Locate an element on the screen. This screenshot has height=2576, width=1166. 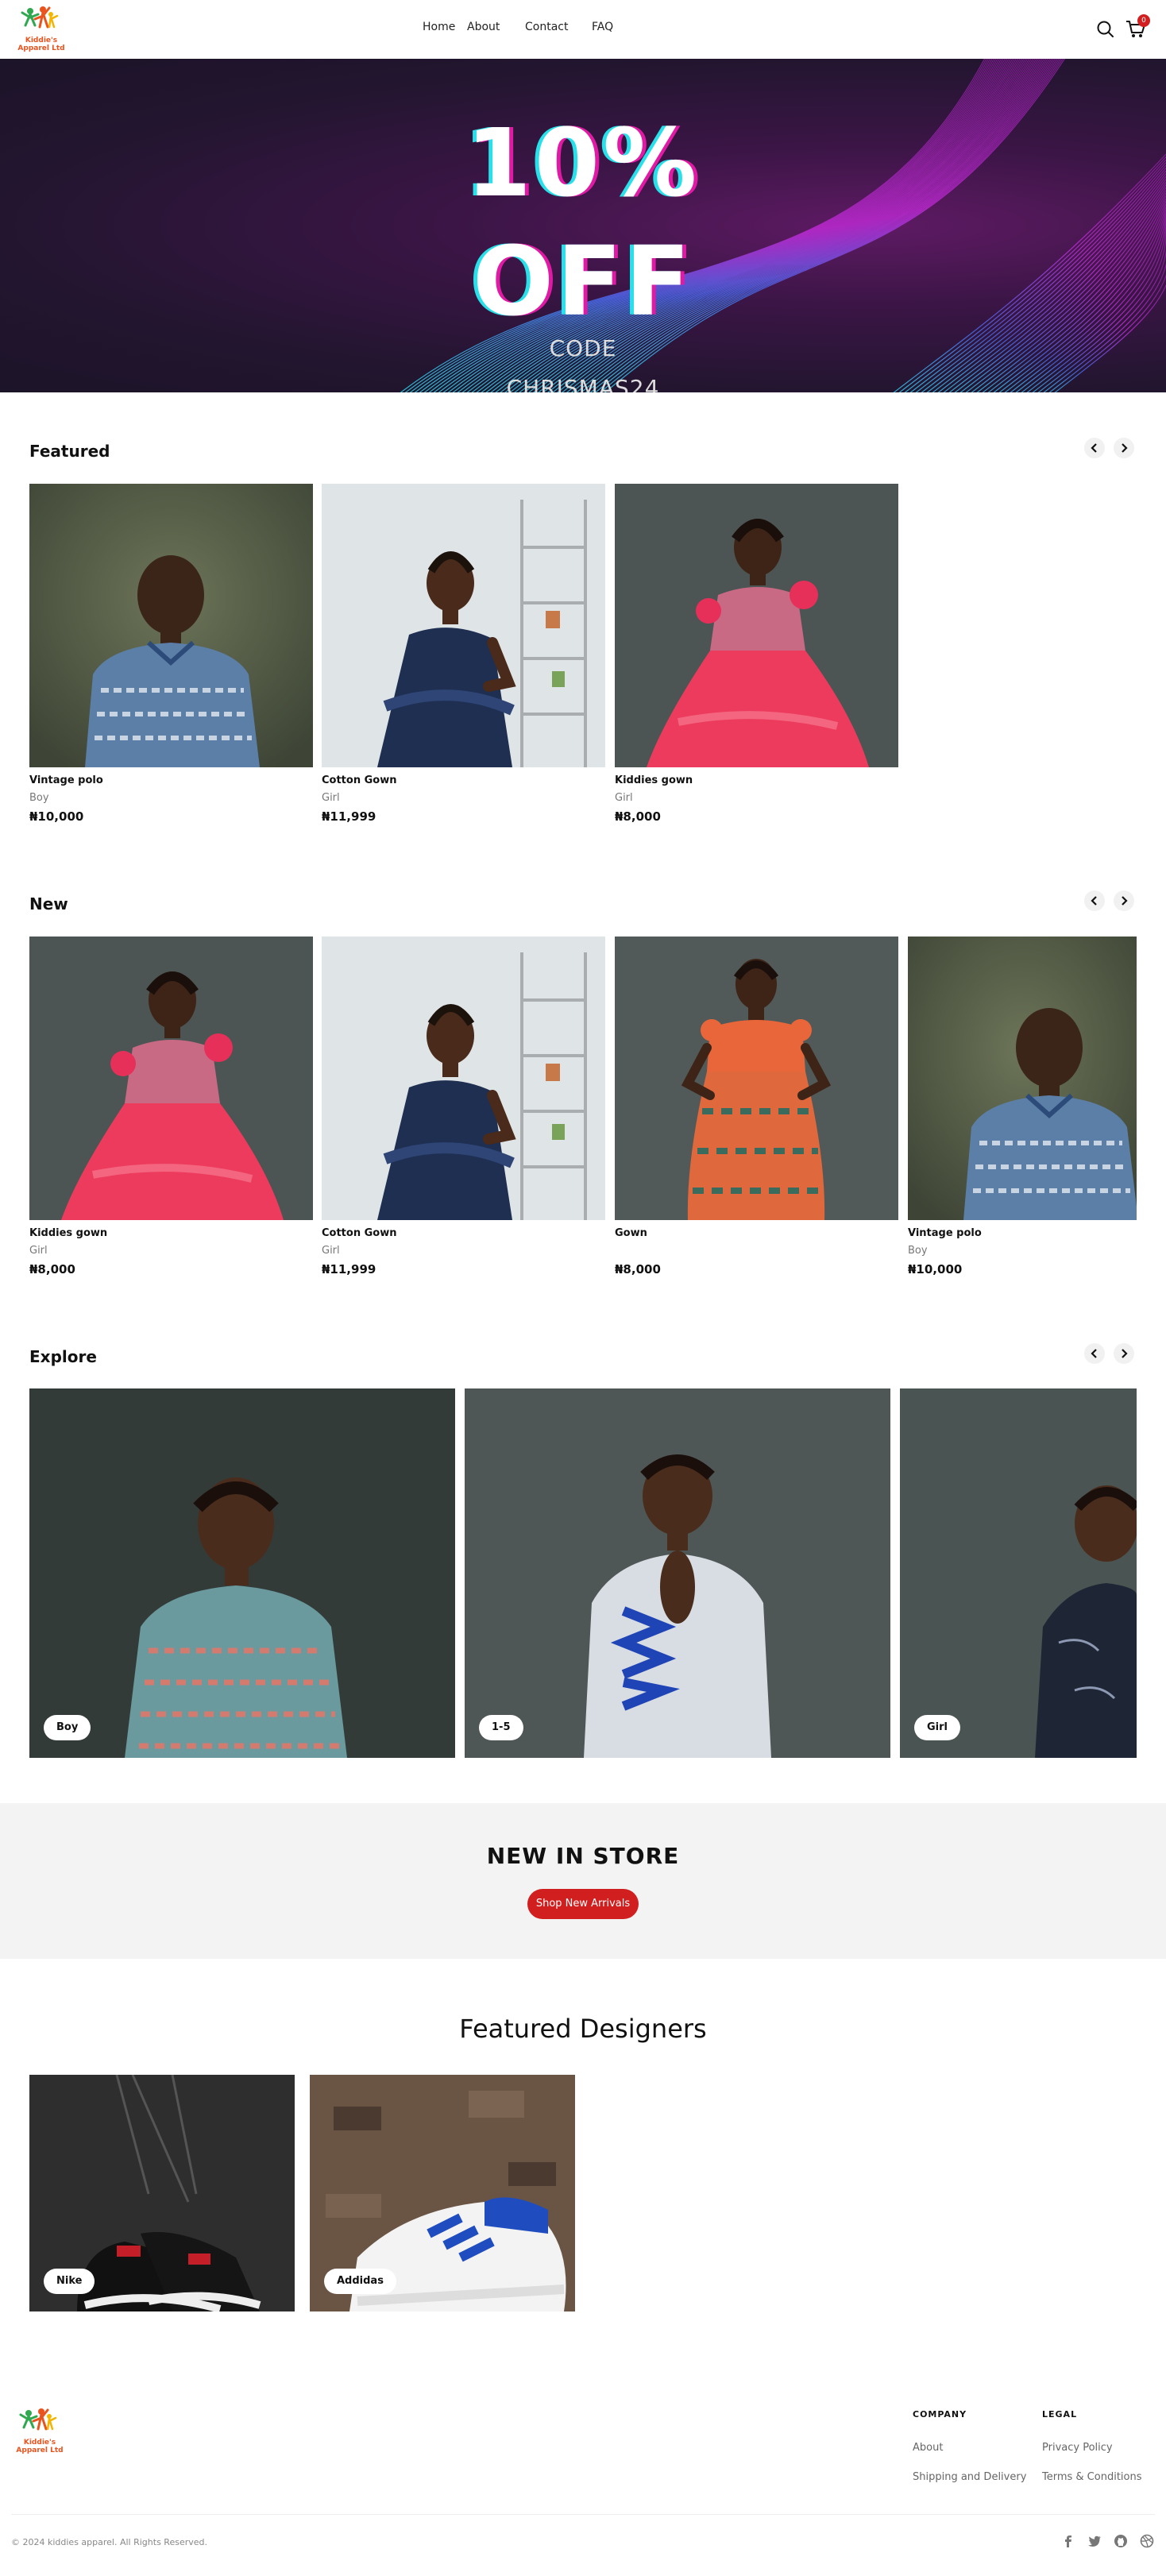
brand-logo: Kiddie's Apparel Ltd is located at coordinates (39, 29).